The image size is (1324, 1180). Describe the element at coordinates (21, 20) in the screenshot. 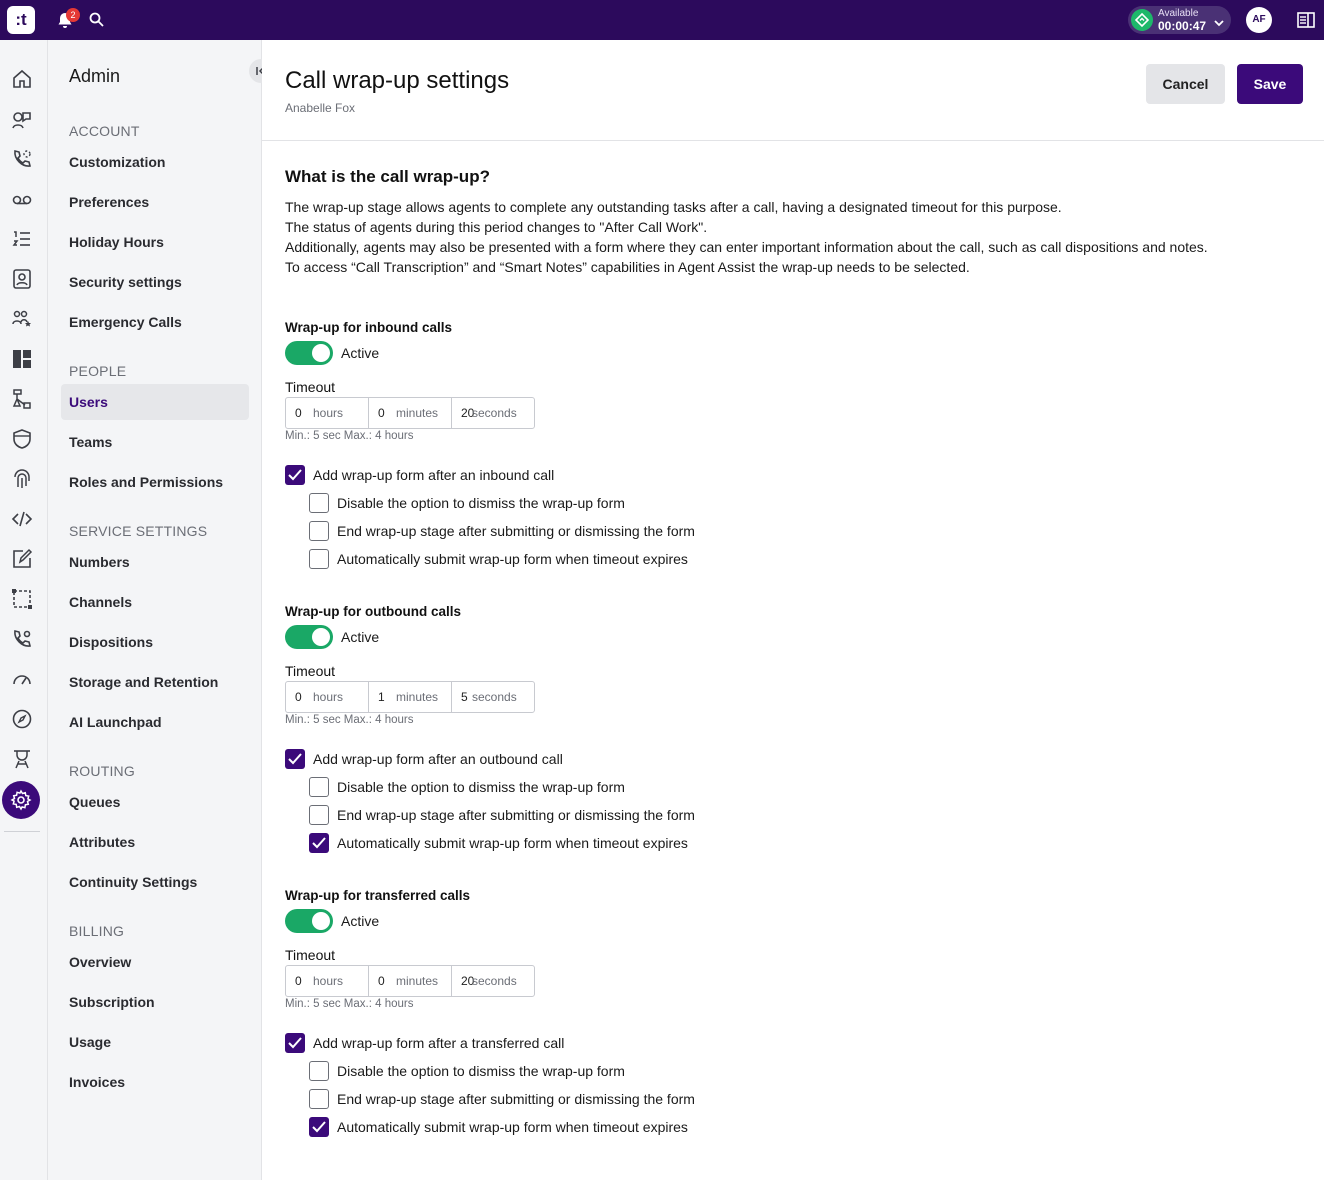

I see `app-logo: :t` at that location.